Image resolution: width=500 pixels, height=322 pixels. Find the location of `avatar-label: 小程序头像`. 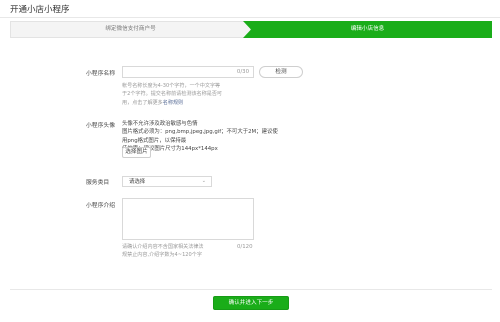

avatar-label: 小程序头像 is located at coordinates (100, 126).